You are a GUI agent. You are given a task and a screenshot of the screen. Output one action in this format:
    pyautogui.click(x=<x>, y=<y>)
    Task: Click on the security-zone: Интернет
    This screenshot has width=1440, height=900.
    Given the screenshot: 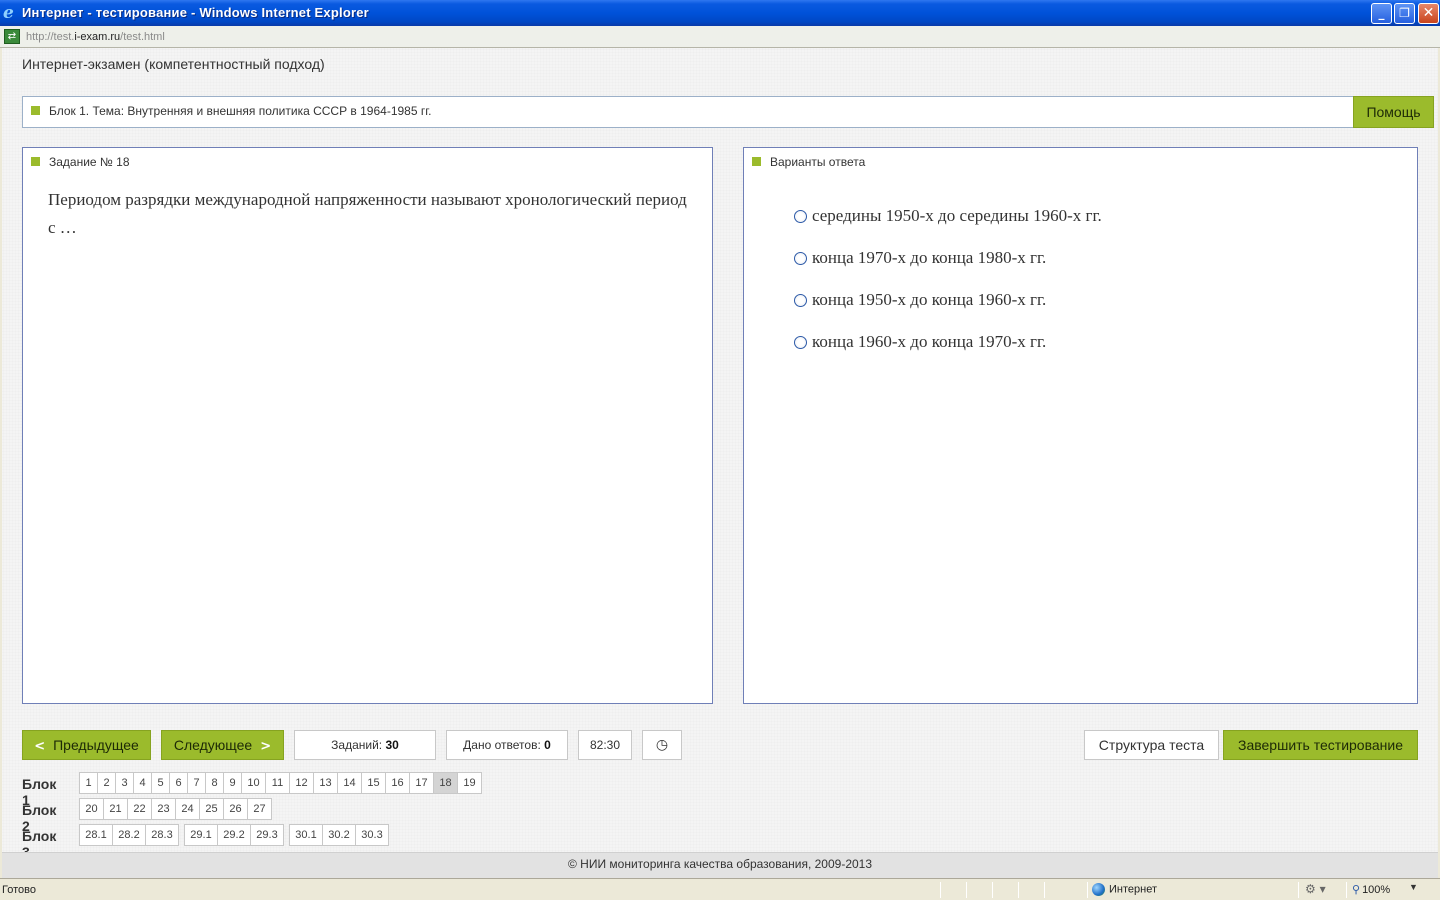 What is the action you would take?
    pyautogui.click(x=1124, y=889)
    